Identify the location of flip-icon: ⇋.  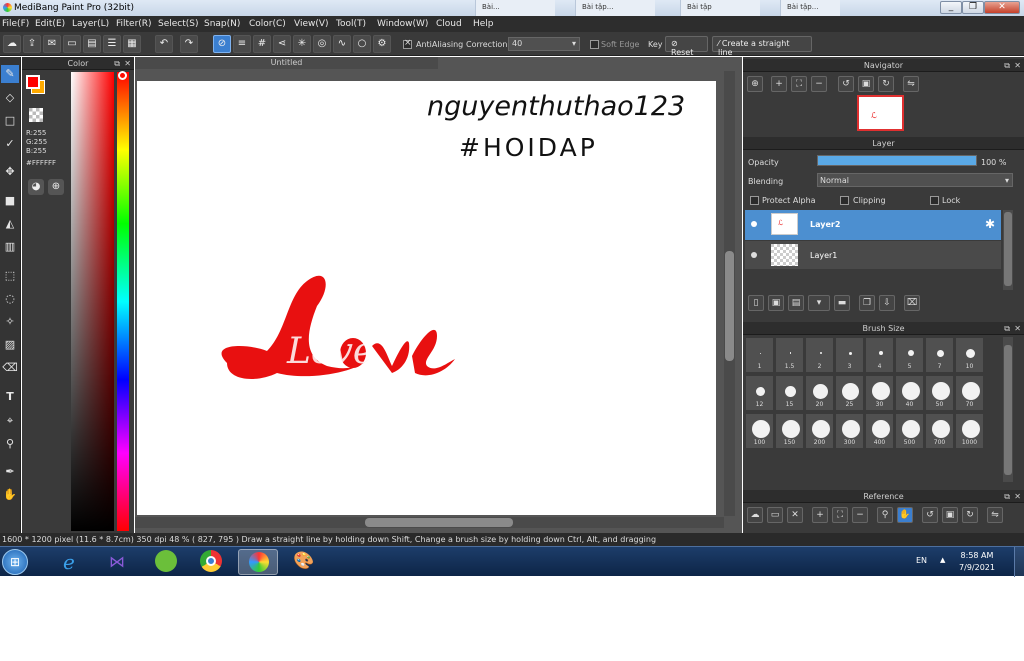
(995, 515).